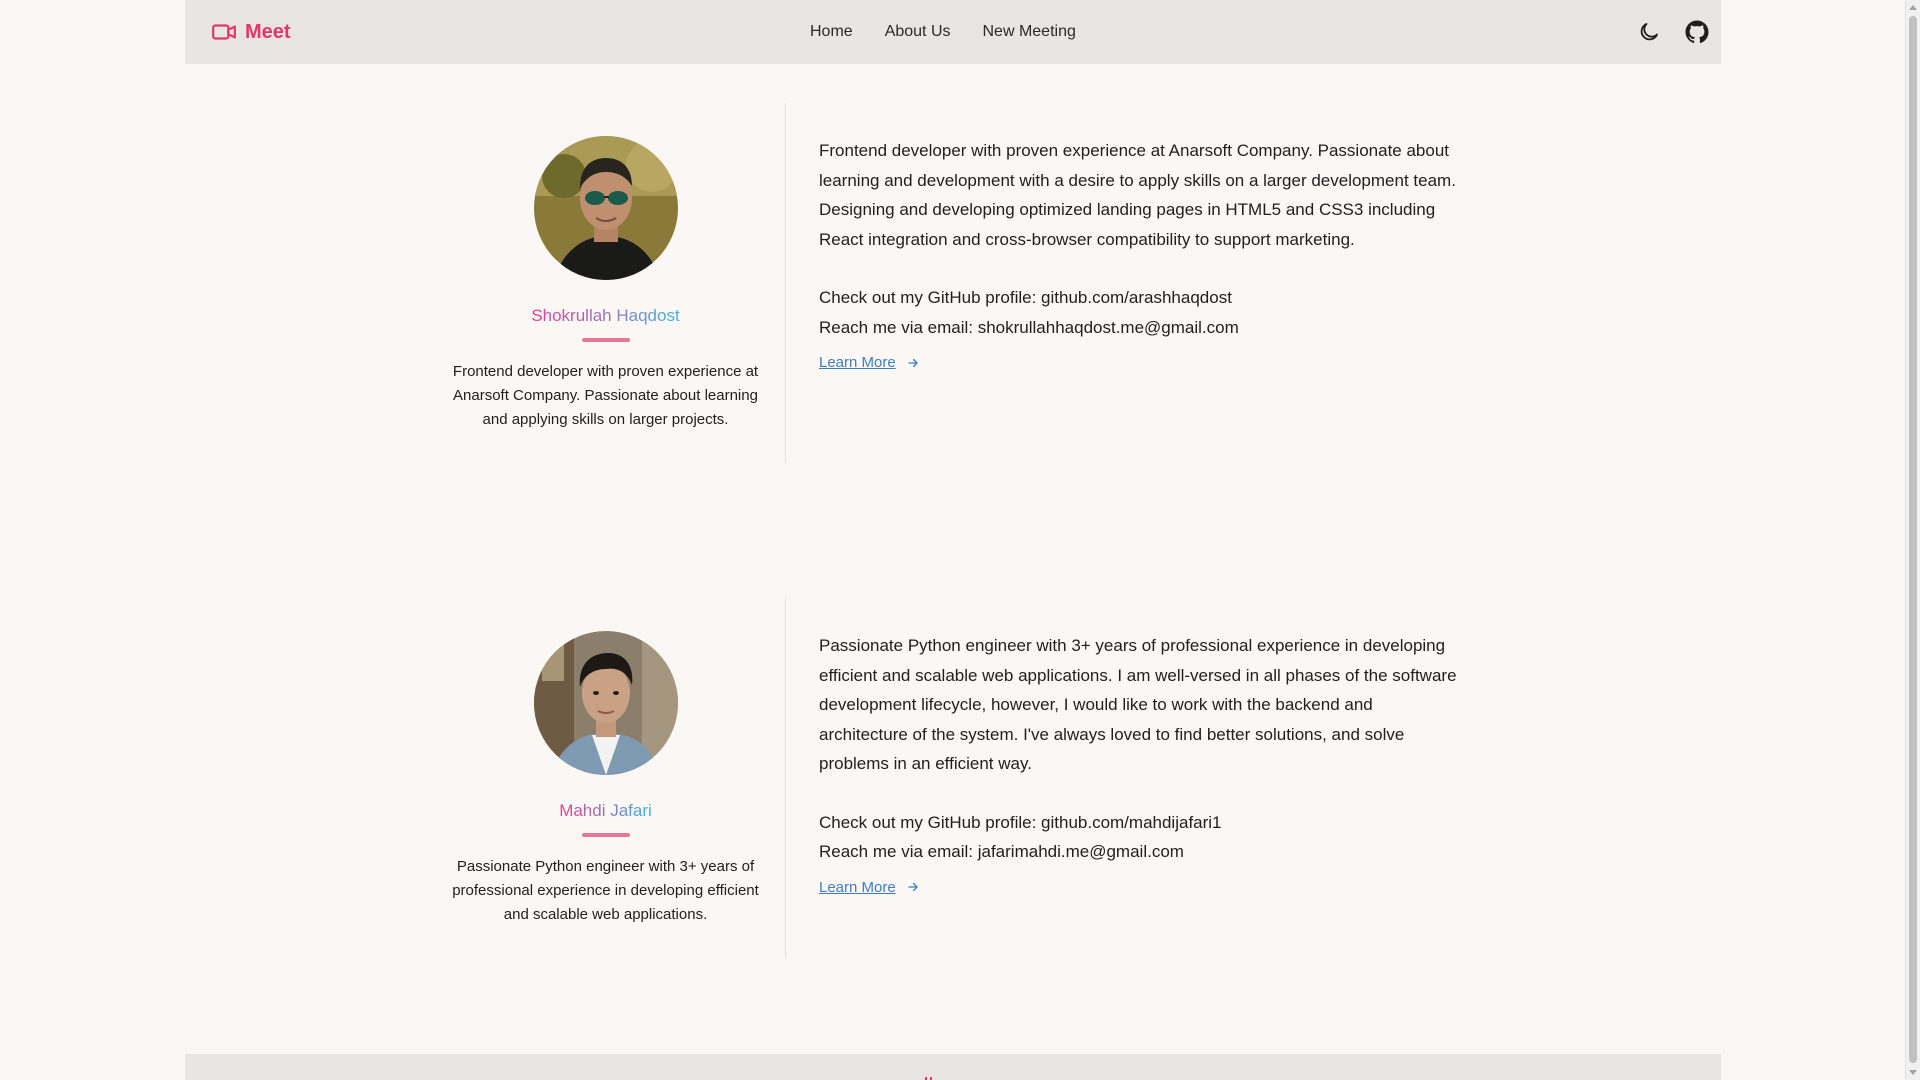 The width and height of the screenshot is (1920, 1080). I want to click on profile-name: Shokrullah Haqdost, so click(605, 315).